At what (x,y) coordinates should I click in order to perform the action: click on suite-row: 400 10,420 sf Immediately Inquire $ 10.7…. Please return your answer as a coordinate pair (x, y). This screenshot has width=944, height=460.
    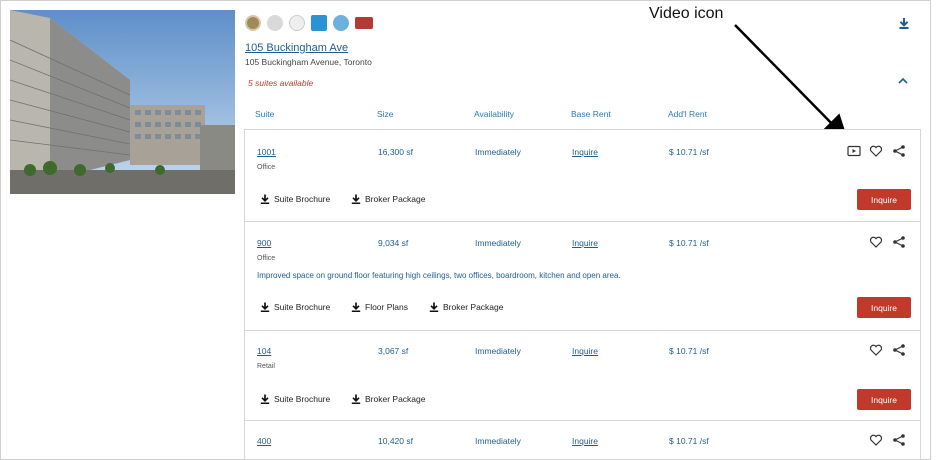
    Looking at the image, I should click on (582, 440).